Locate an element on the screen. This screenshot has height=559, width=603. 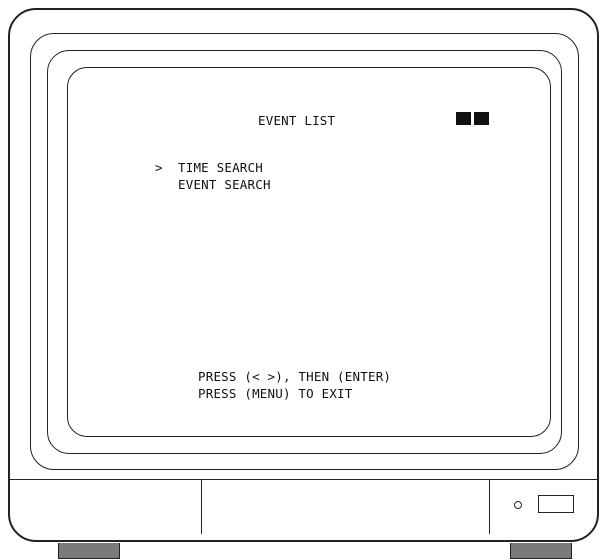
menu-item-time-search: TIME SEARCH is located at coordinates (220, 167).